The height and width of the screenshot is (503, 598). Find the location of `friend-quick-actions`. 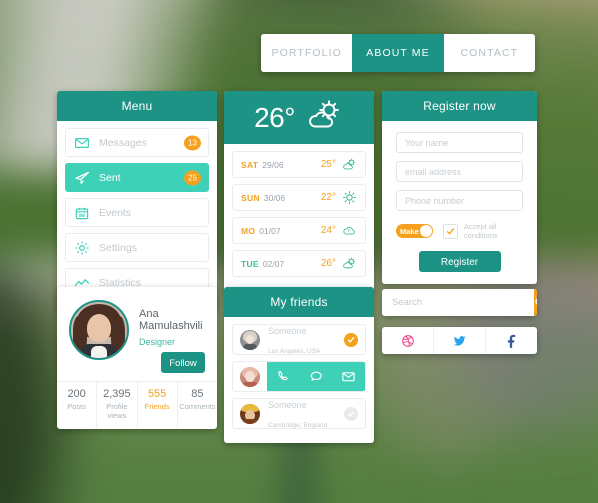

friend-quick-actions is located at coordinates (316, 376).